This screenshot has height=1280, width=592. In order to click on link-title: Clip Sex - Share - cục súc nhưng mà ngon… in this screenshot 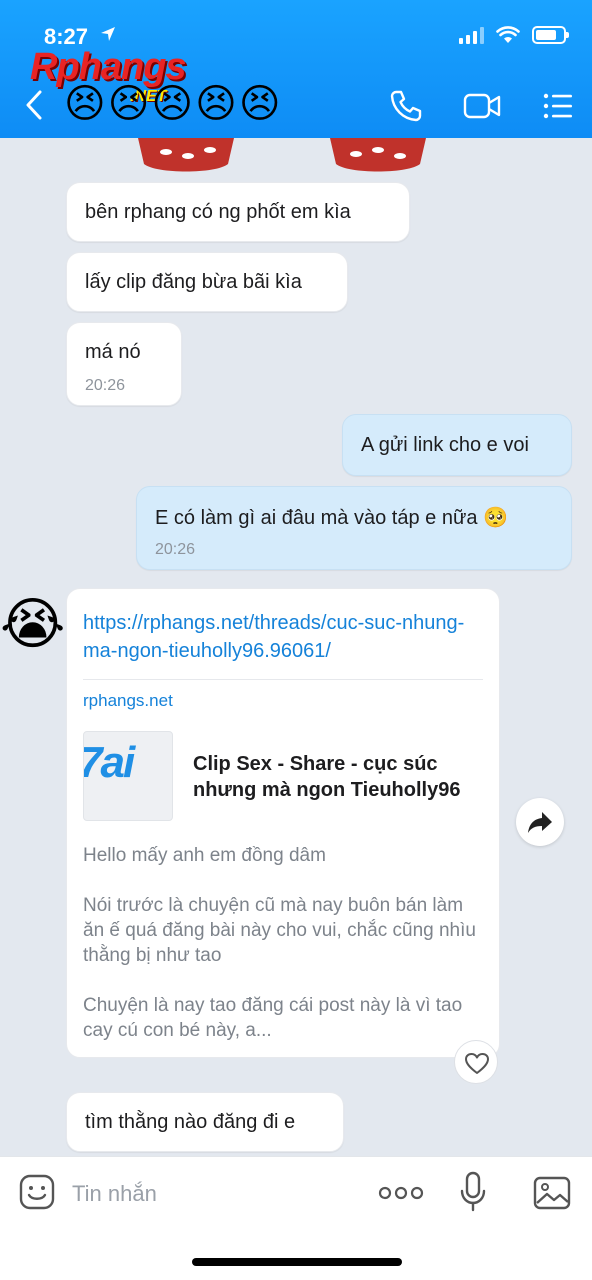, I will do `click(327, 777)`.